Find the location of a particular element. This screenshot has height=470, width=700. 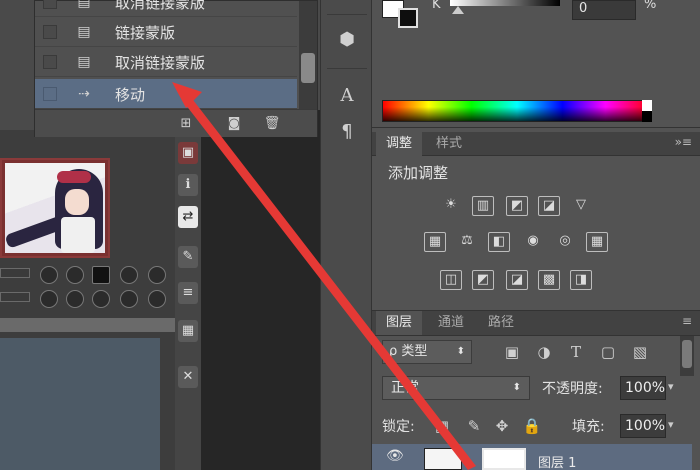

opacity-dropdown-icon: ▾ is located at coordinates (671, 386).